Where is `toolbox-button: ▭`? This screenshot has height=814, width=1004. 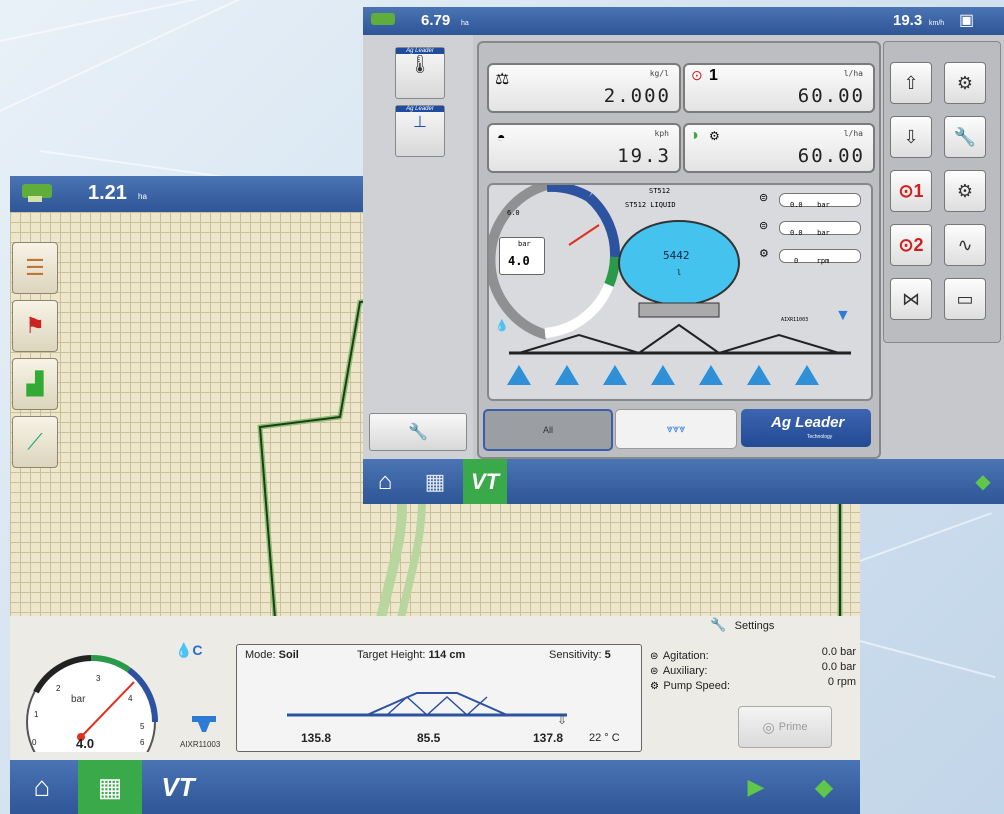 toolbox-button: ▭ is located at coordinates (965, 299).